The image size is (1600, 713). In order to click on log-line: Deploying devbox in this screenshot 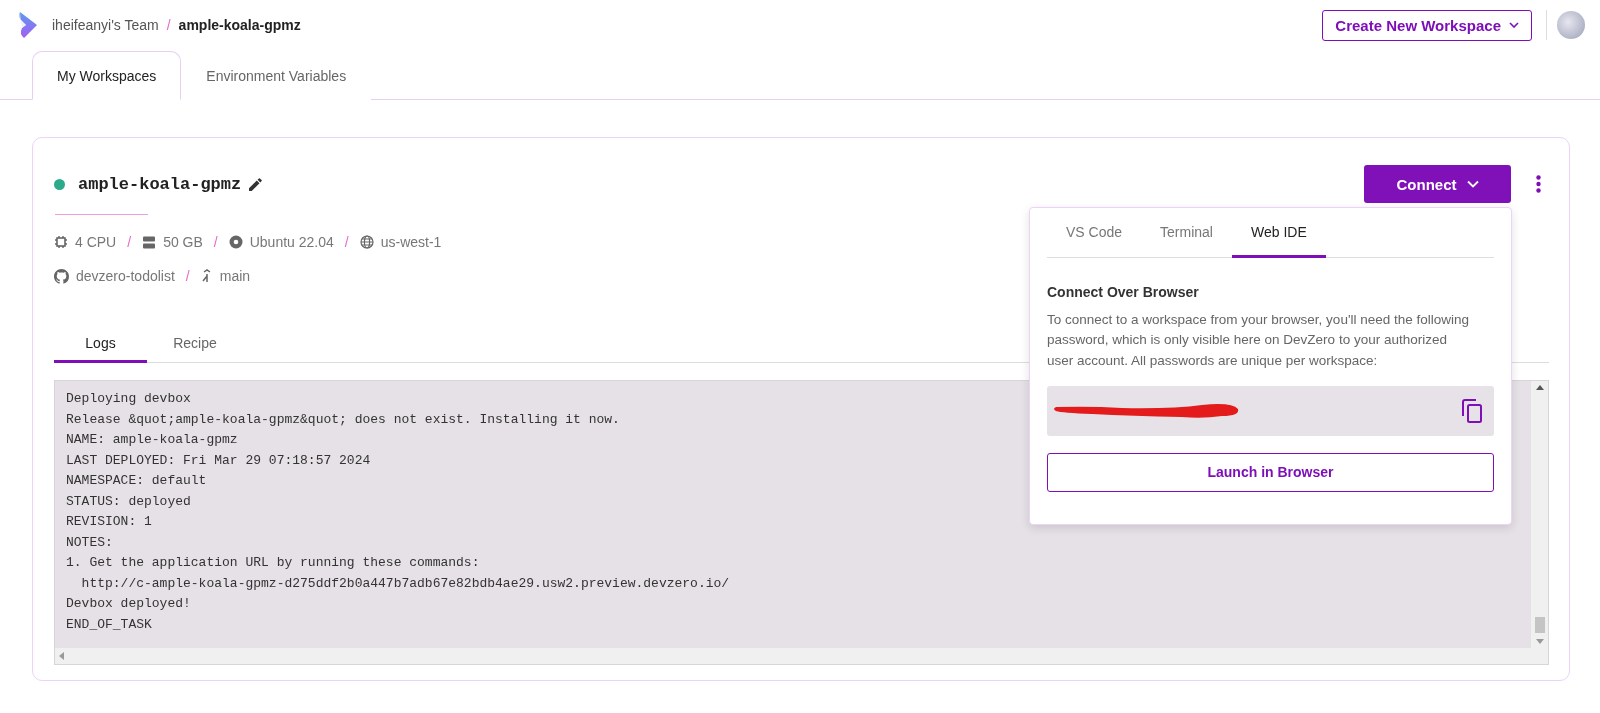, I will do `click(128, 399)`.